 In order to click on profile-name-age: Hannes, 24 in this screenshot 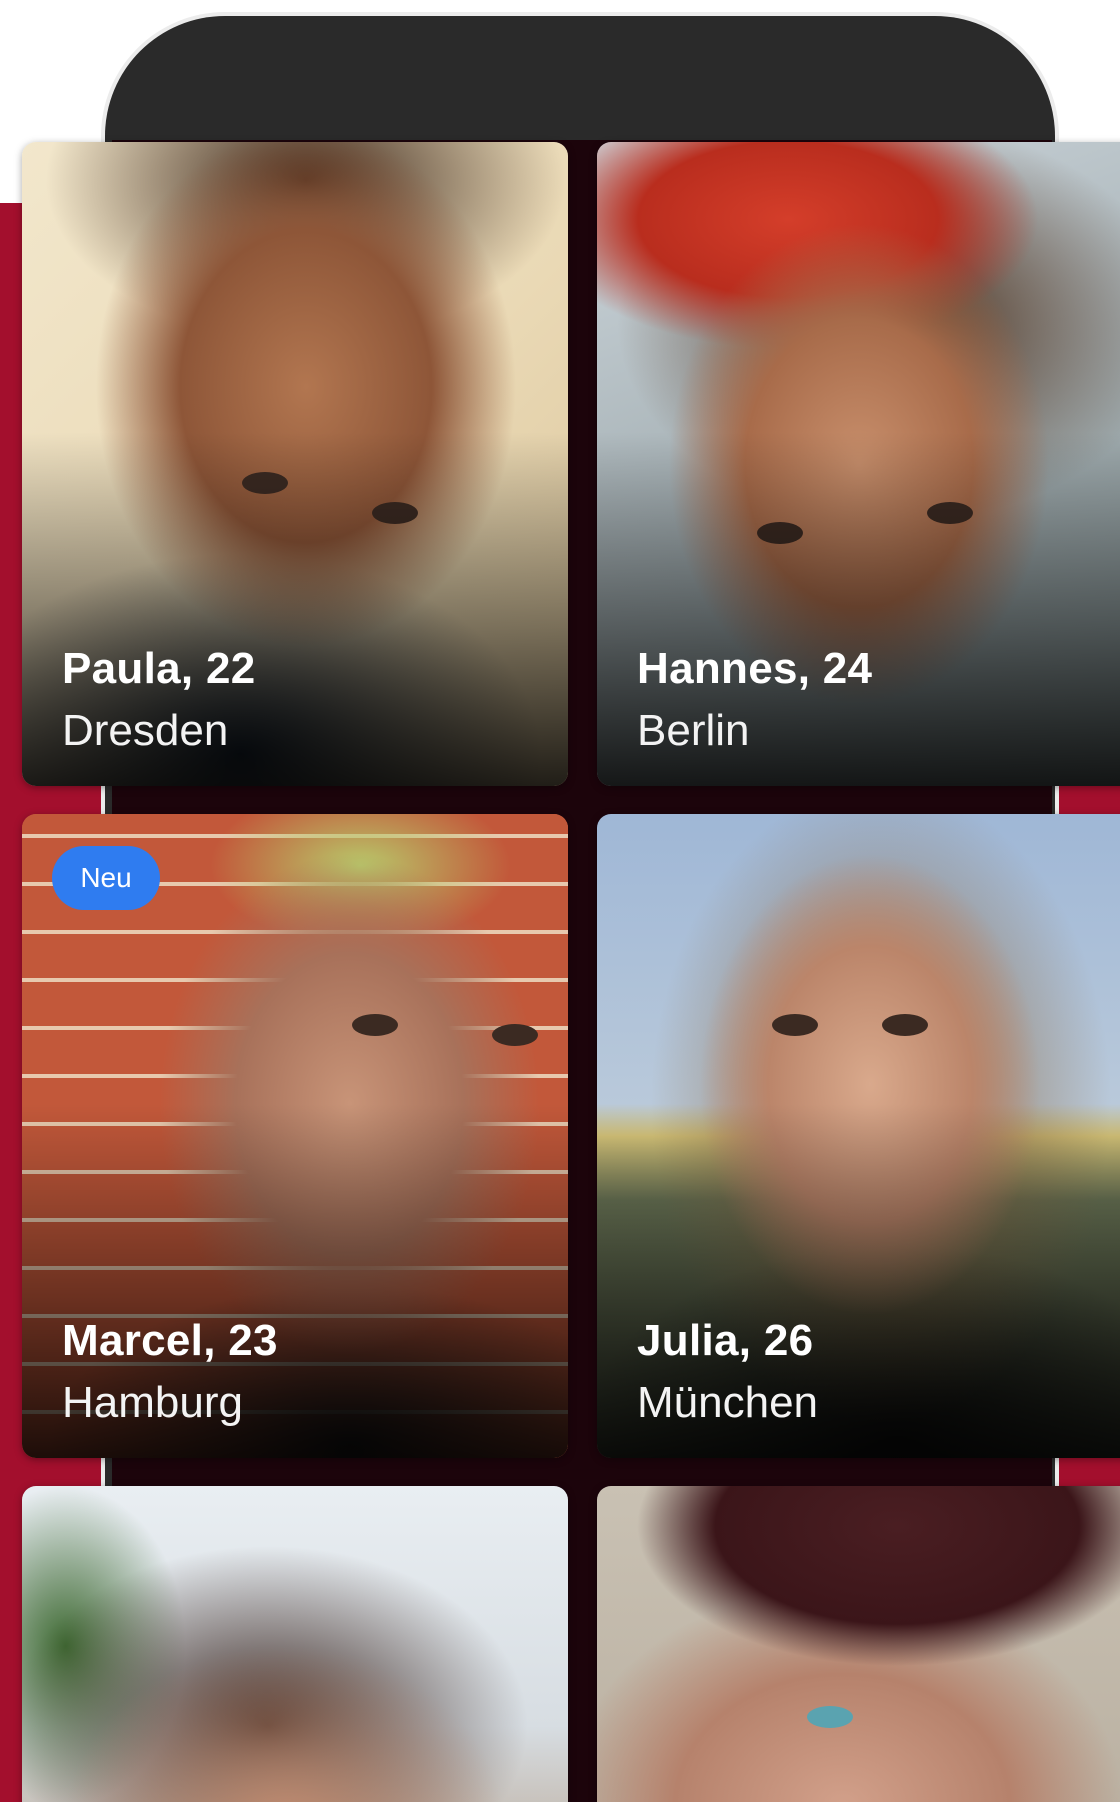, I will do `click(755, 668)`.